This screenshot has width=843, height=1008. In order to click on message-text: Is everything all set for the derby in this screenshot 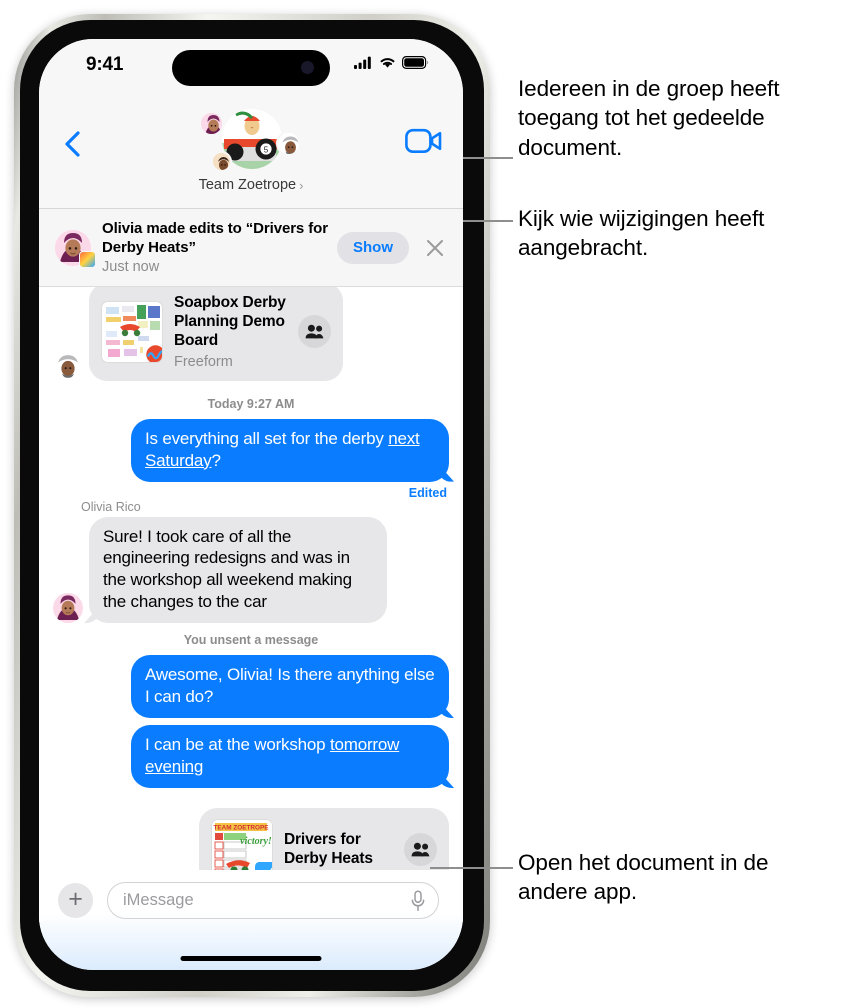, I will do `click(267, 438)`.